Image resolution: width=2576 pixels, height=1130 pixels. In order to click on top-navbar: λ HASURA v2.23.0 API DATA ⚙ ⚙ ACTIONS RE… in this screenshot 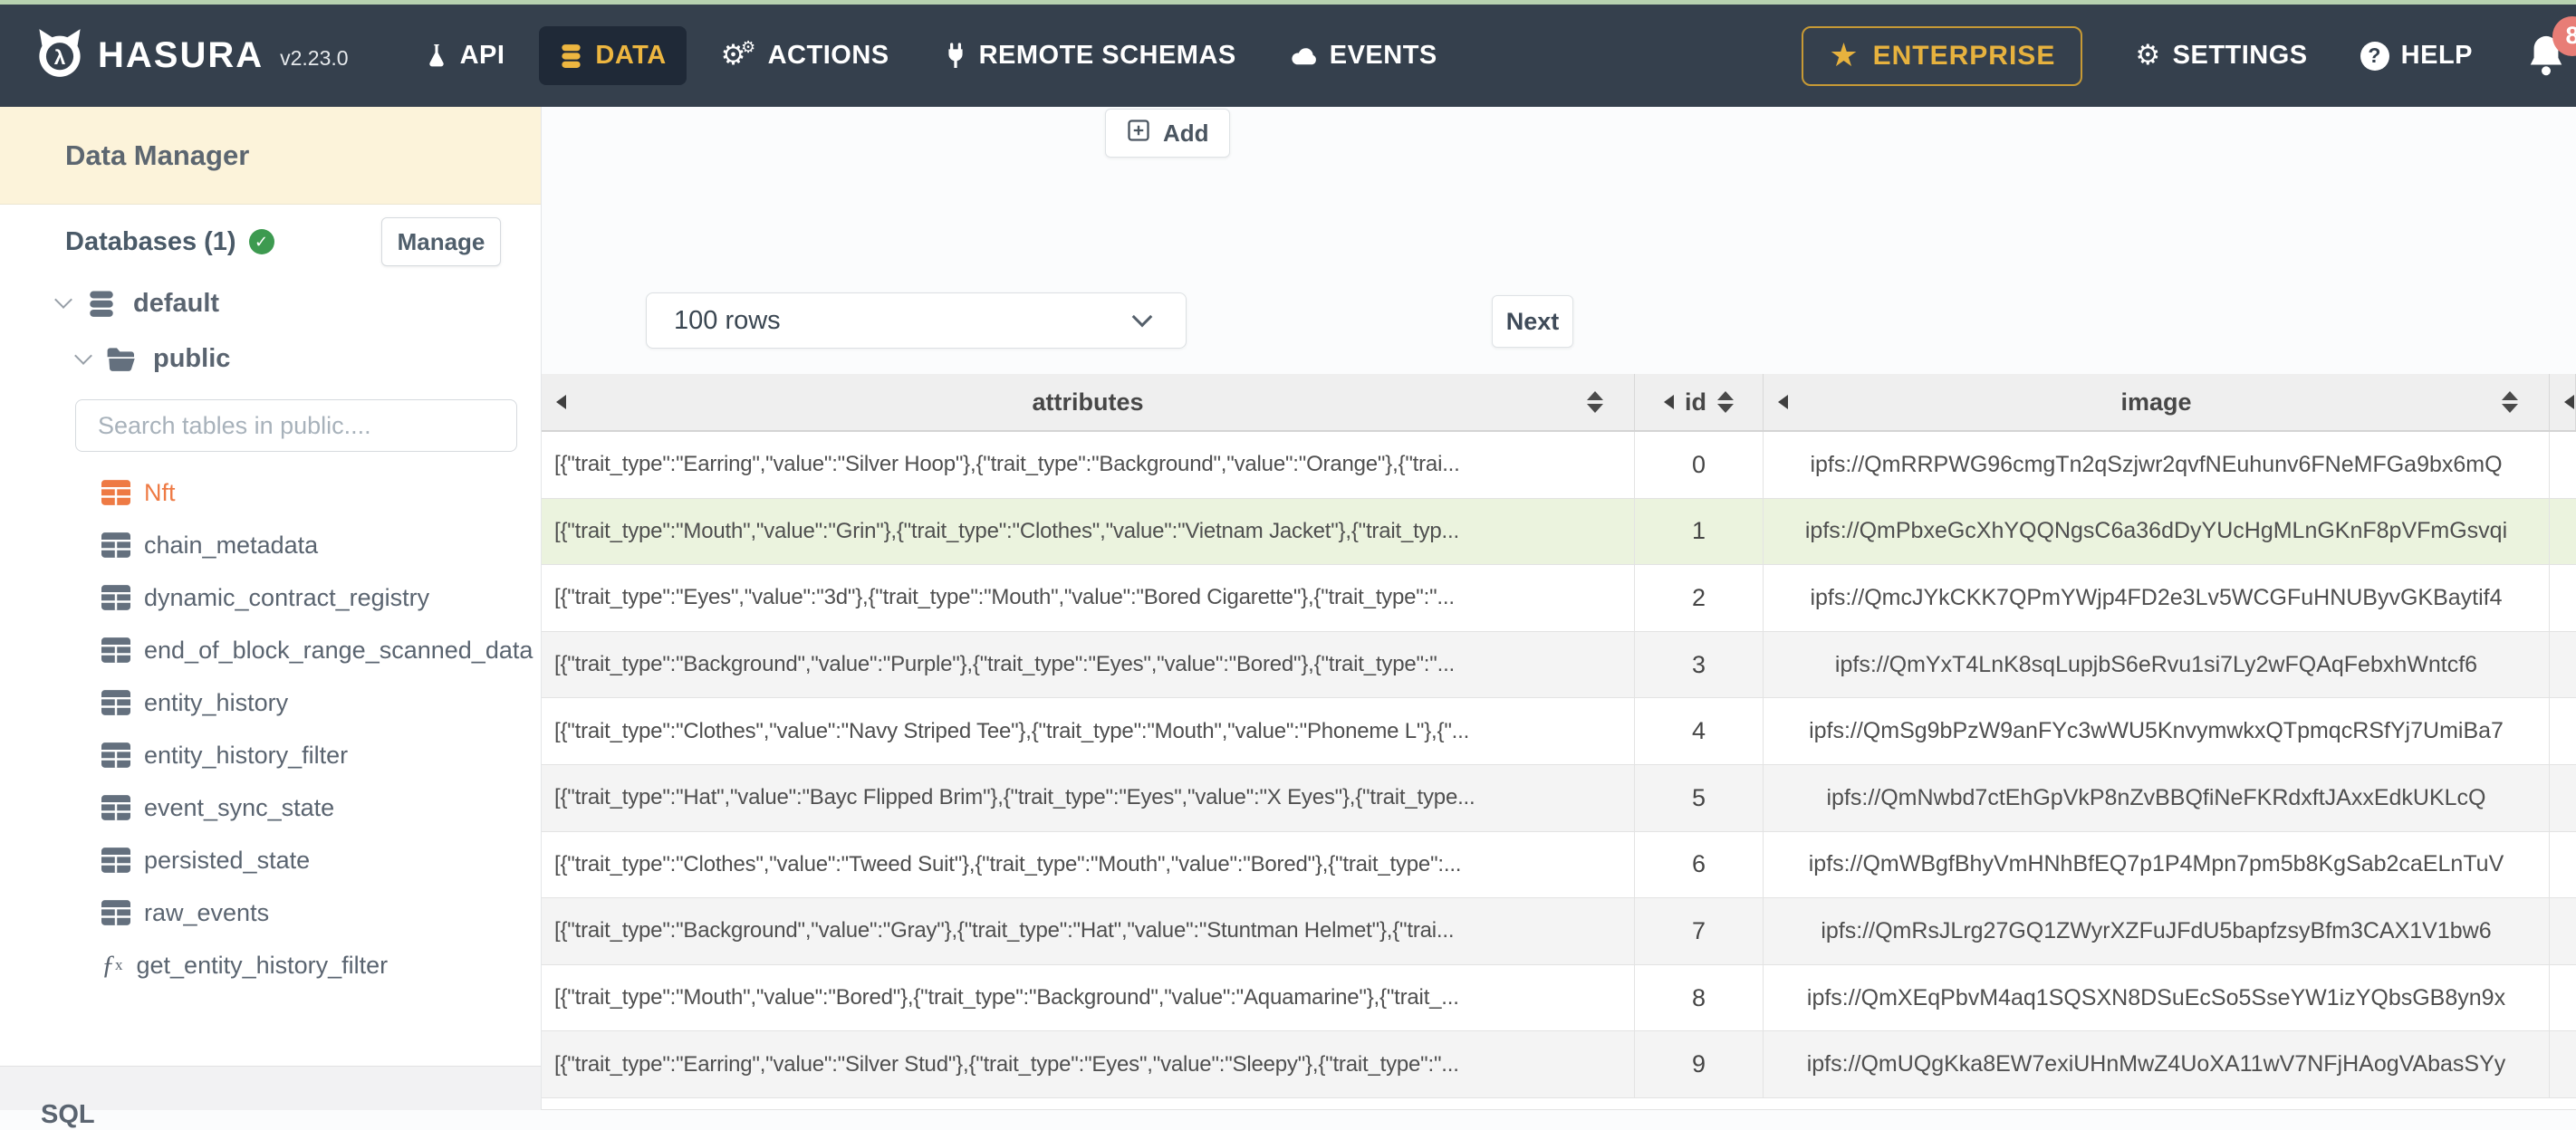, I will do `click(1288, 56)`.